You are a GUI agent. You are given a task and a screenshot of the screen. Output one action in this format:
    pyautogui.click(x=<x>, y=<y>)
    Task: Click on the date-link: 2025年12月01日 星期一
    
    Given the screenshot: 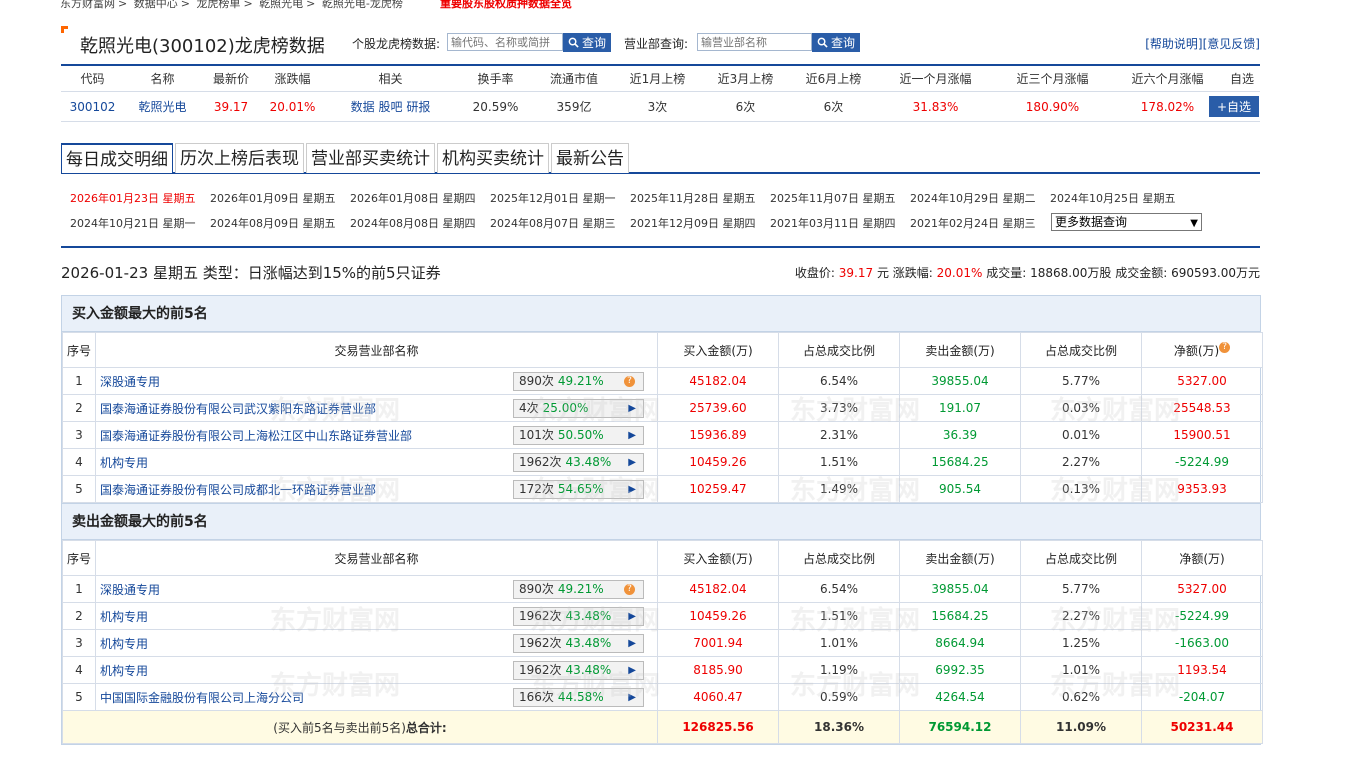 What is the action you would take?
    pyautogui.click(x=560, y=198)
    